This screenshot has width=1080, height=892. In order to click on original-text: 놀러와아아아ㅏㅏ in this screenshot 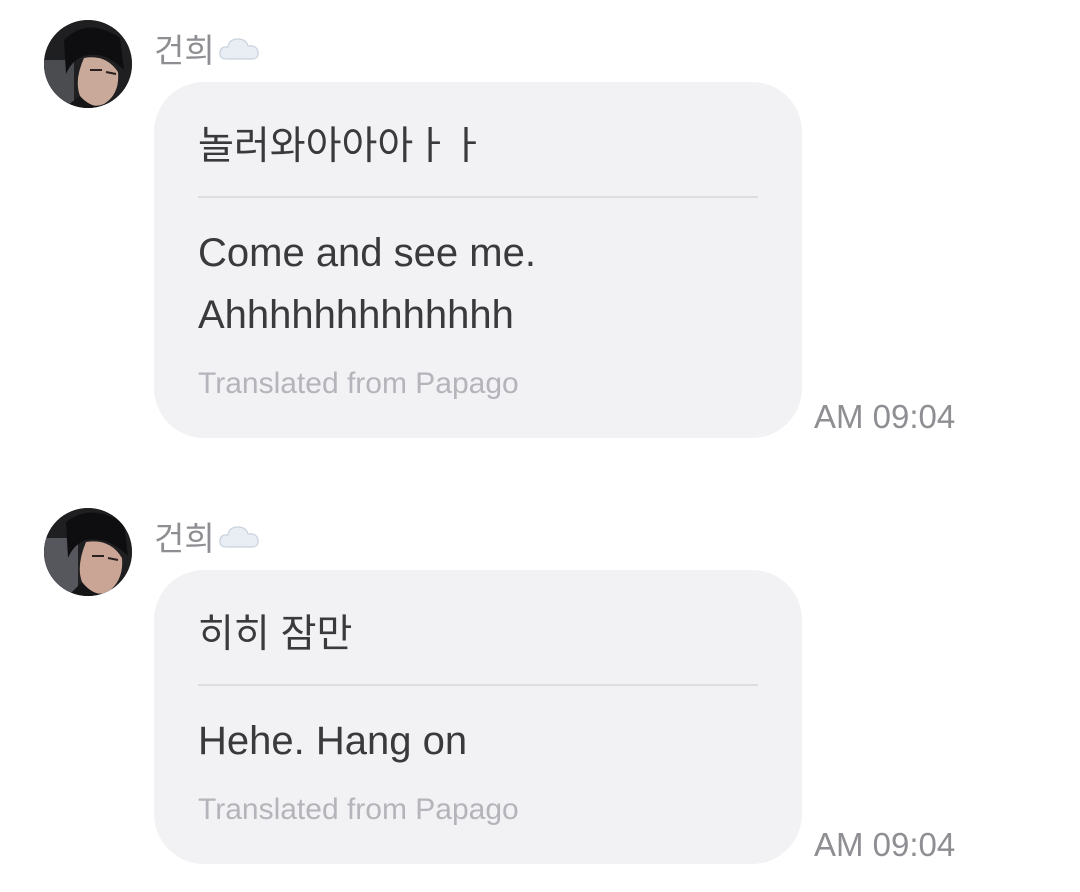, I will do `click(342, 146)`.